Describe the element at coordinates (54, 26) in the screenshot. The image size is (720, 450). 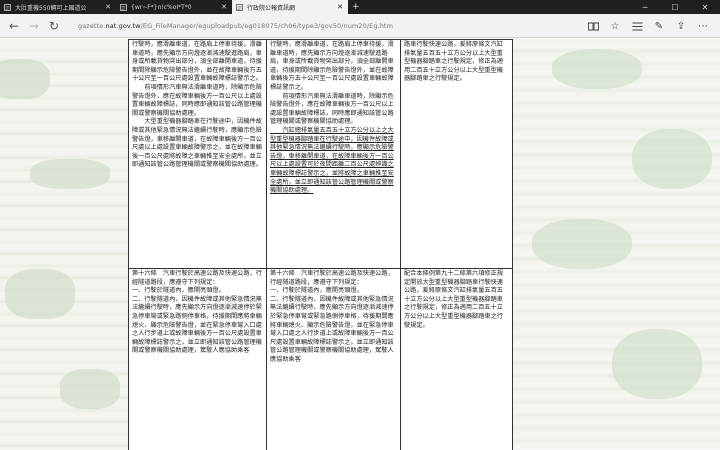
I see `refresh-icon: ↻` at that location.